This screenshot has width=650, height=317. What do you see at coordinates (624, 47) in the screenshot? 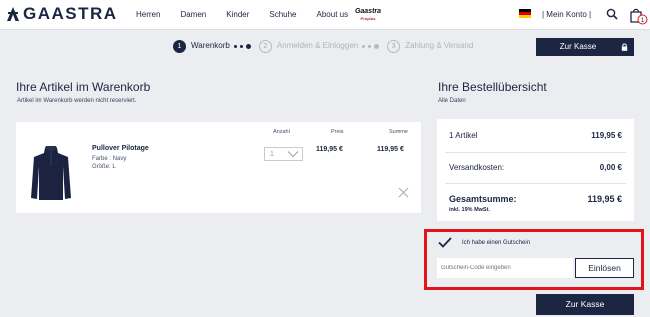
I see `lock-icon` at bounding box center [624, 47].